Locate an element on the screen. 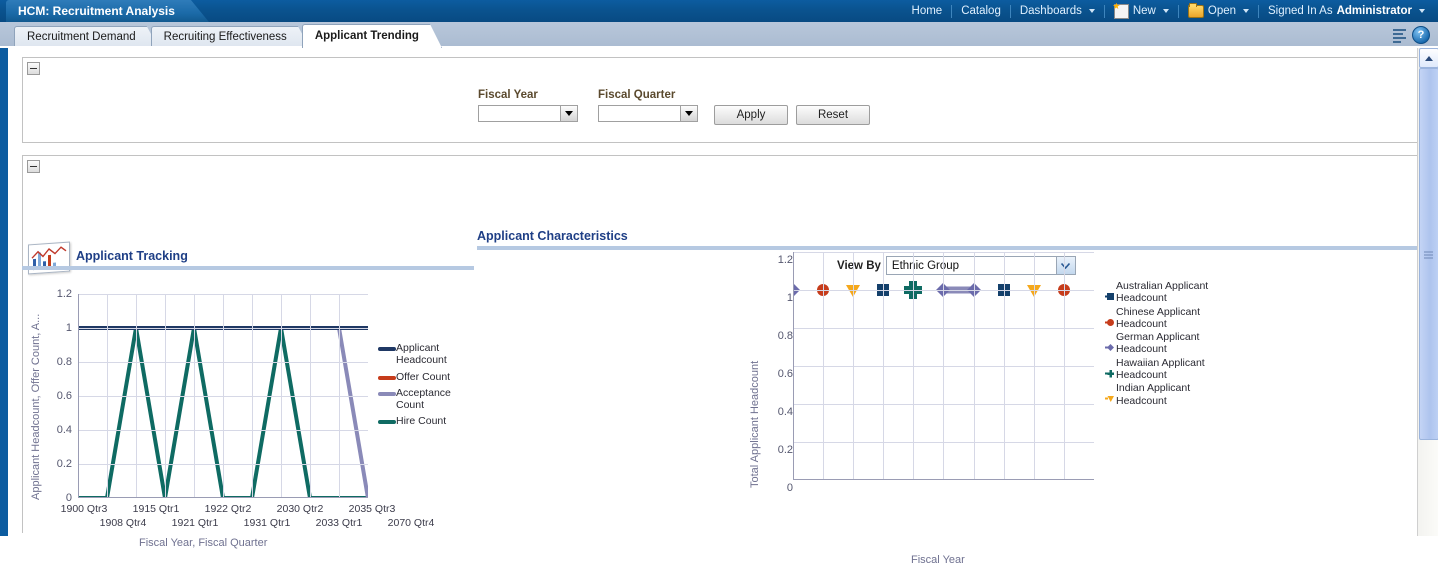  legend-item: Australian Applicant Headcount is located at coordinates (1160, 292).